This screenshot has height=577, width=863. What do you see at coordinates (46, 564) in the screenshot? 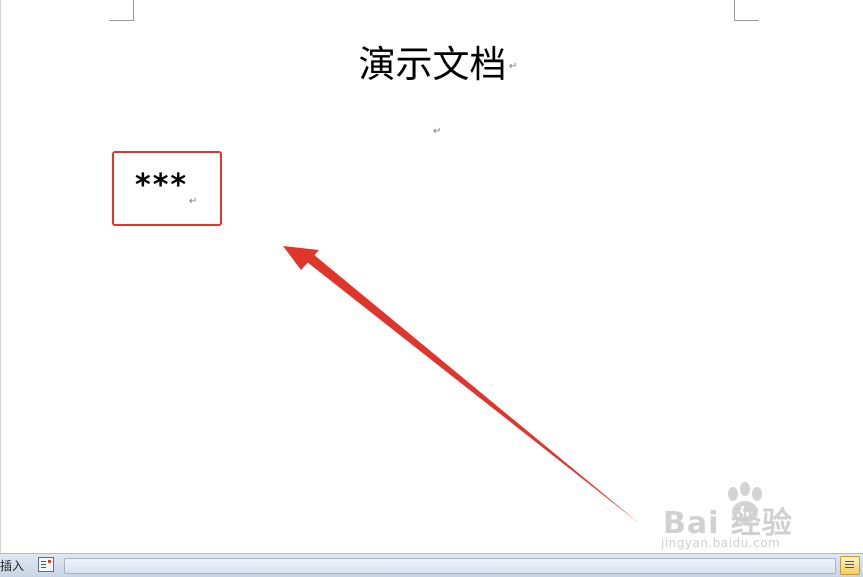
I see `document-view-icon` at bounding box center [46, 564].